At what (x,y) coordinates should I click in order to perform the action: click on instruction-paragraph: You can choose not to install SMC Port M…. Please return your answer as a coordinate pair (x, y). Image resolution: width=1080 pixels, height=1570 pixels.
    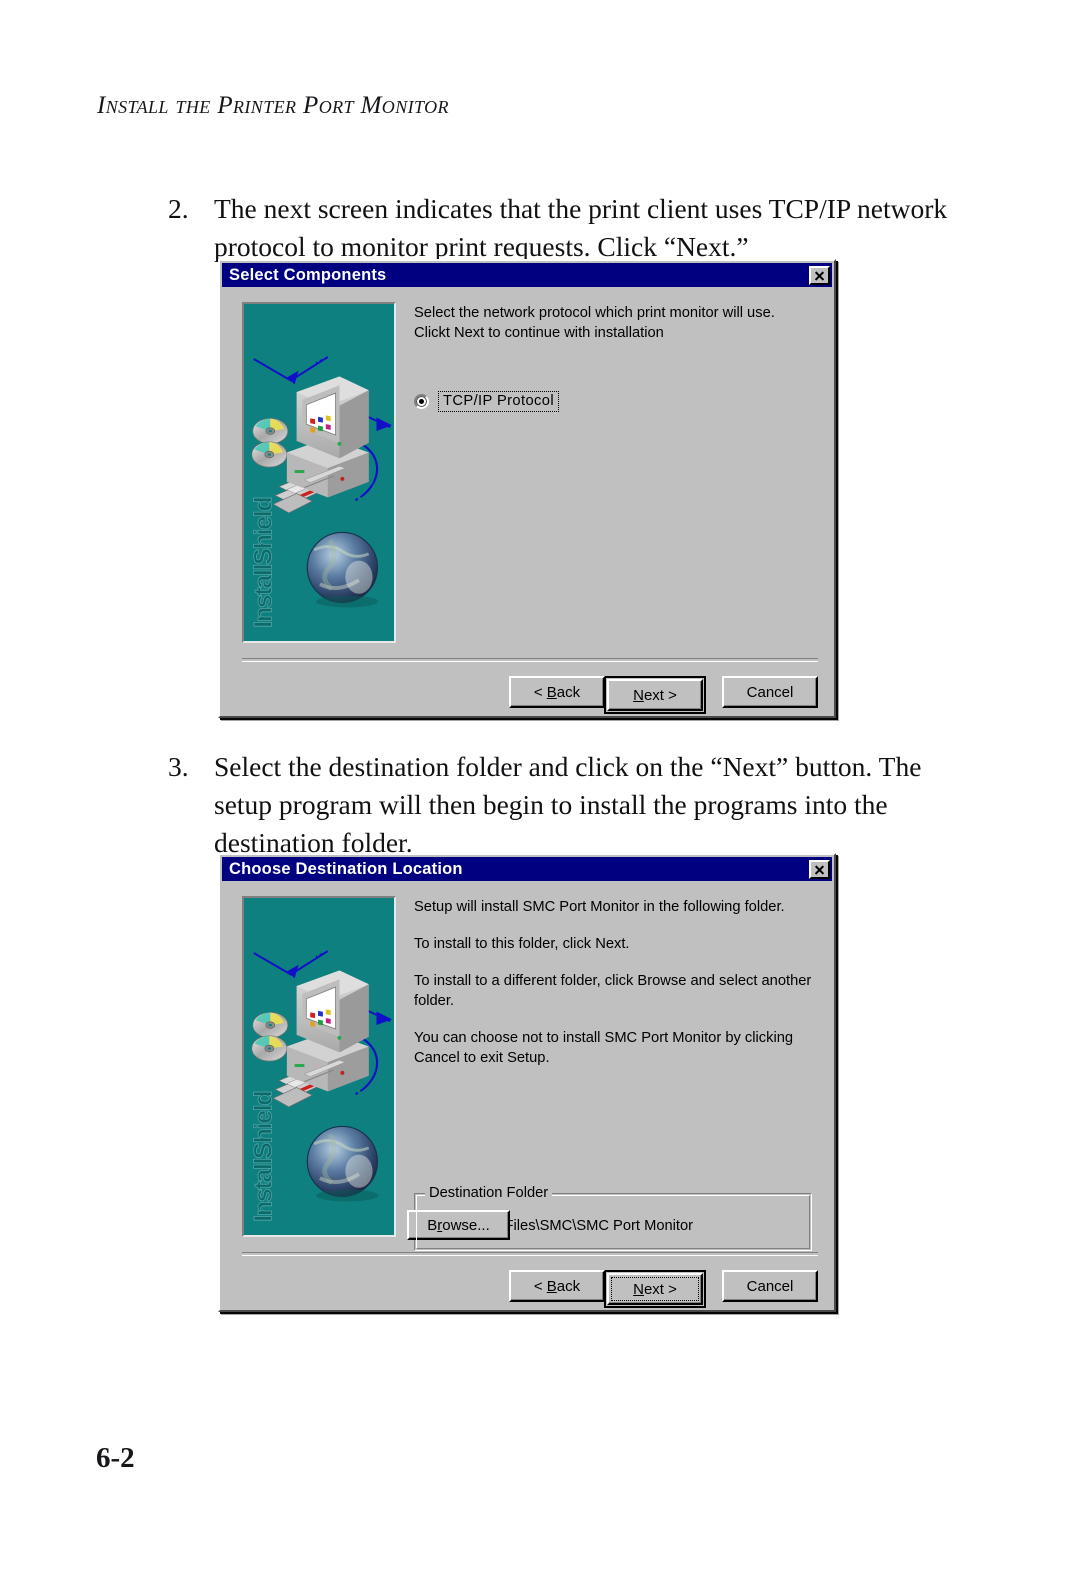
    Looking at the image, I should click on (604, 1048).